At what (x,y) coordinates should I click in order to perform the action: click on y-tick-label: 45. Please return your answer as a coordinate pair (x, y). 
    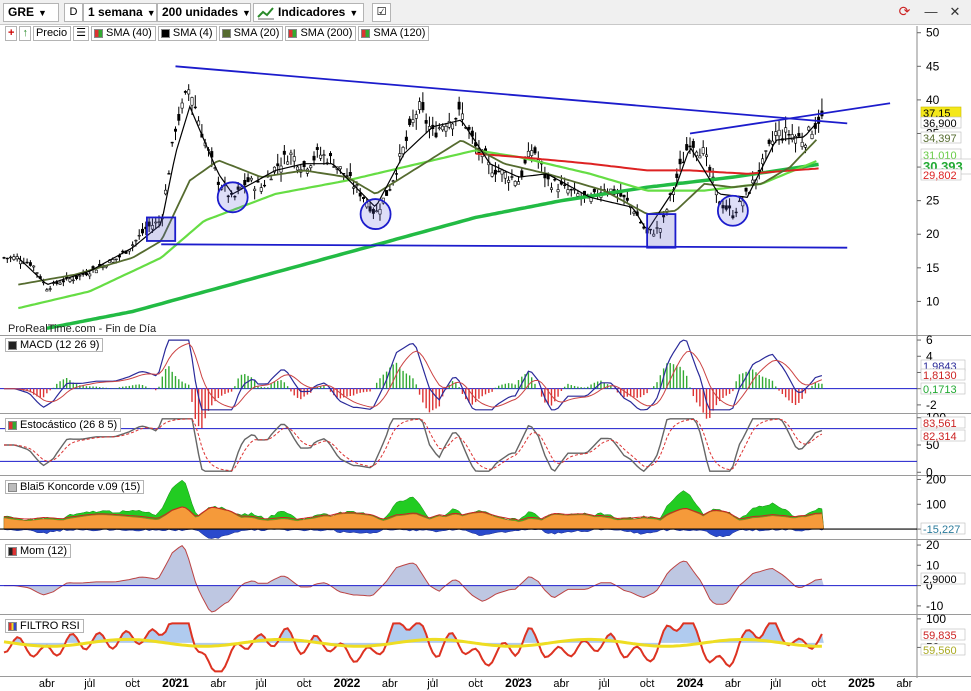
    Looking at the image, I should click on (933, 66).